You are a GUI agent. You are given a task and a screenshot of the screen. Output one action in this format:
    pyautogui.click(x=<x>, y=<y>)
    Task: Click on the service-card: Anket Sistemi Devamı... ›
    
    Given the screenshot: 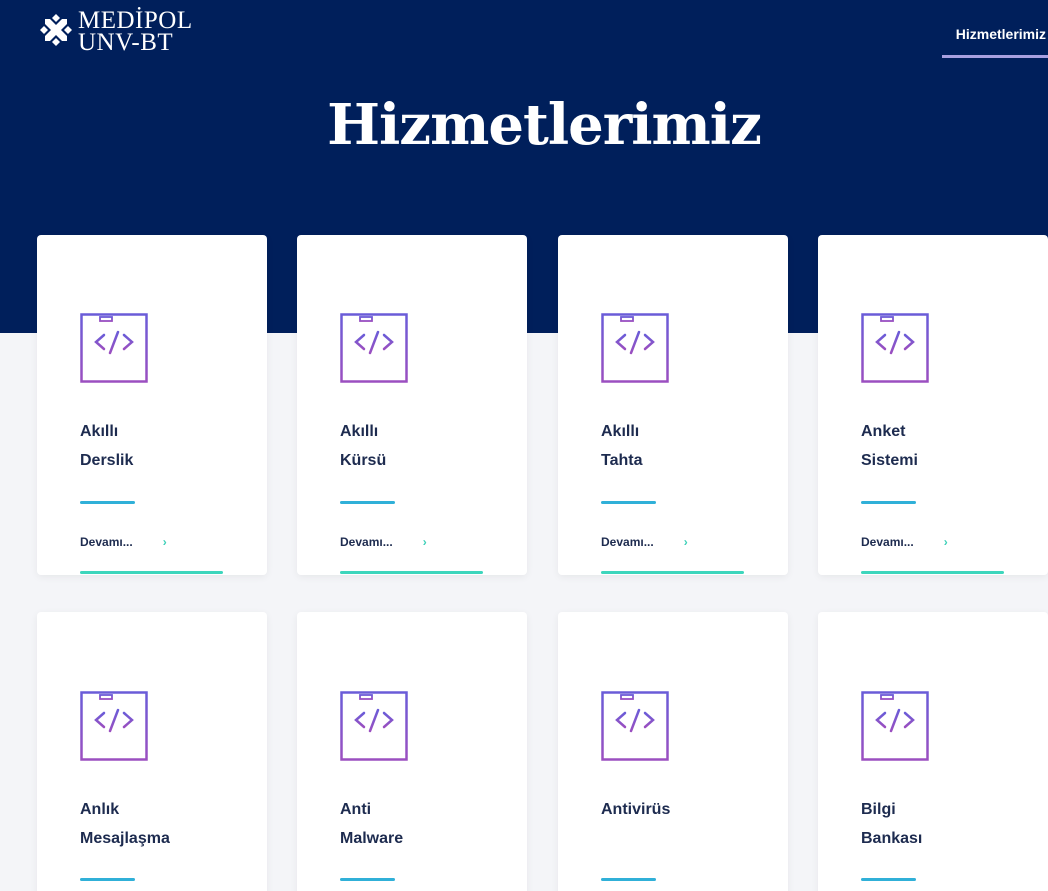 What is the action you would take?
    pyautogui.click(x=933, y=405)
    